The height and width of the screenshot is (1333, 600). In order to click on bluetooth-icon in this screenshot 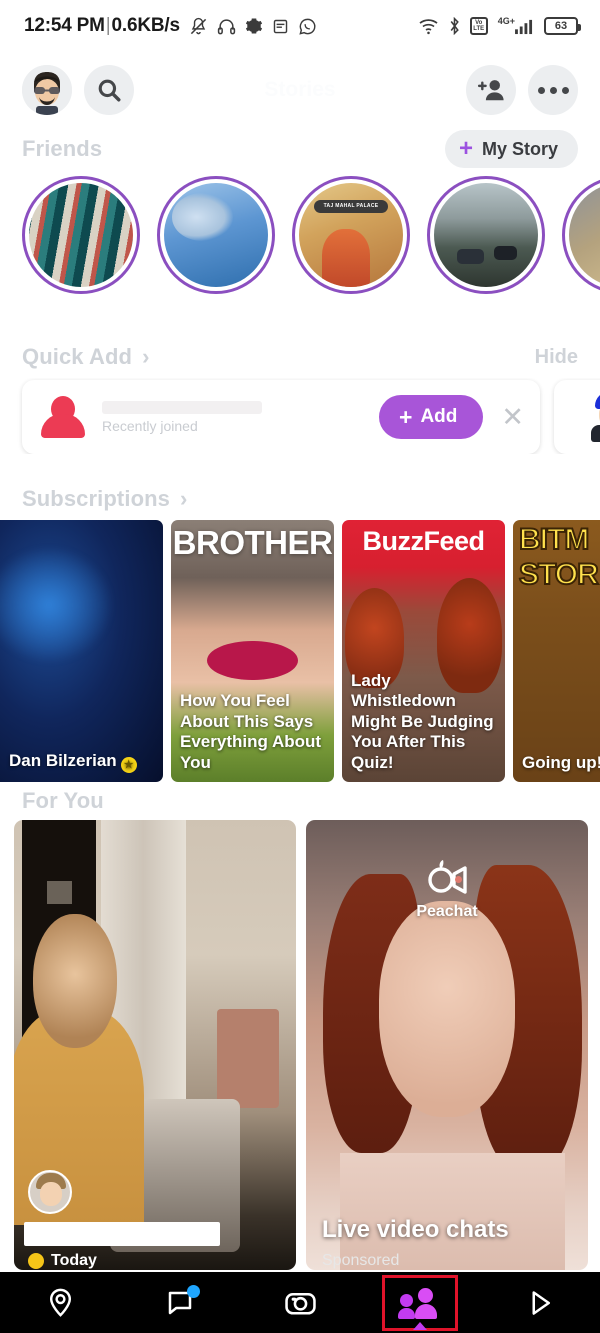, I will do `click(454, 26)`.